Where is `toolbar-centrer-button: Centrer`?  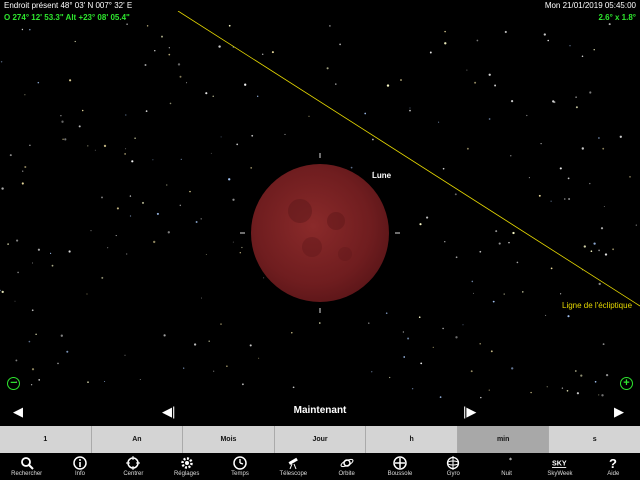
toolbar-centrer-button: Centrer is located at coordinates (133, 466).